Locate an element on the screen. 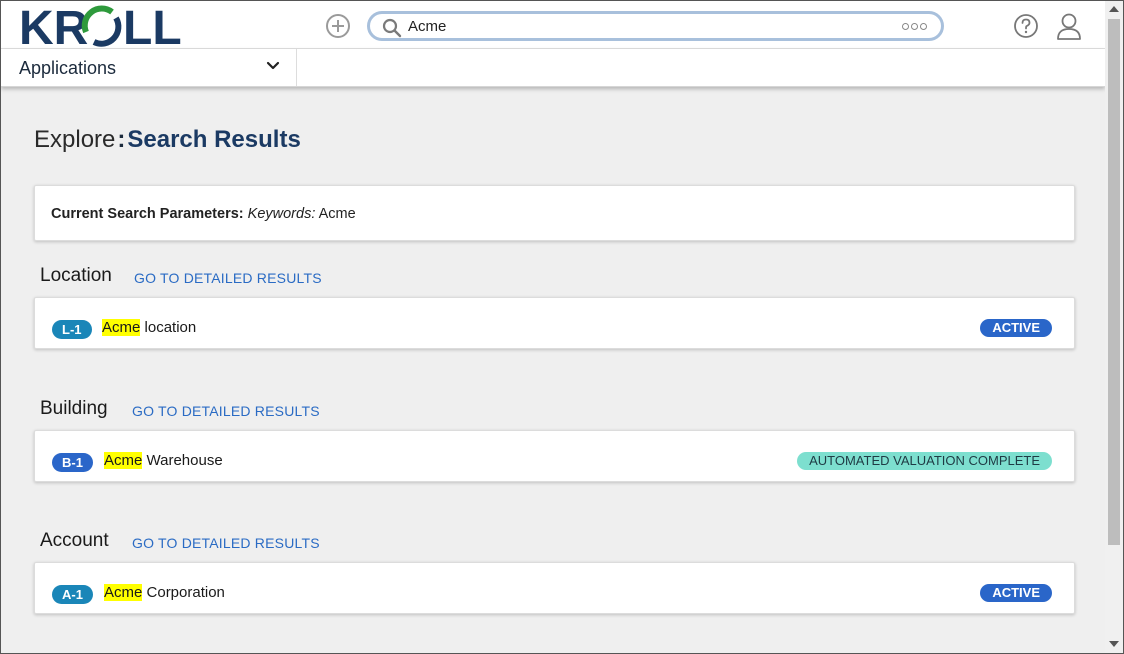 The height and width of the screenshot is (654, 1124). scroll-down-icon is located at coordinates (1114, 644).